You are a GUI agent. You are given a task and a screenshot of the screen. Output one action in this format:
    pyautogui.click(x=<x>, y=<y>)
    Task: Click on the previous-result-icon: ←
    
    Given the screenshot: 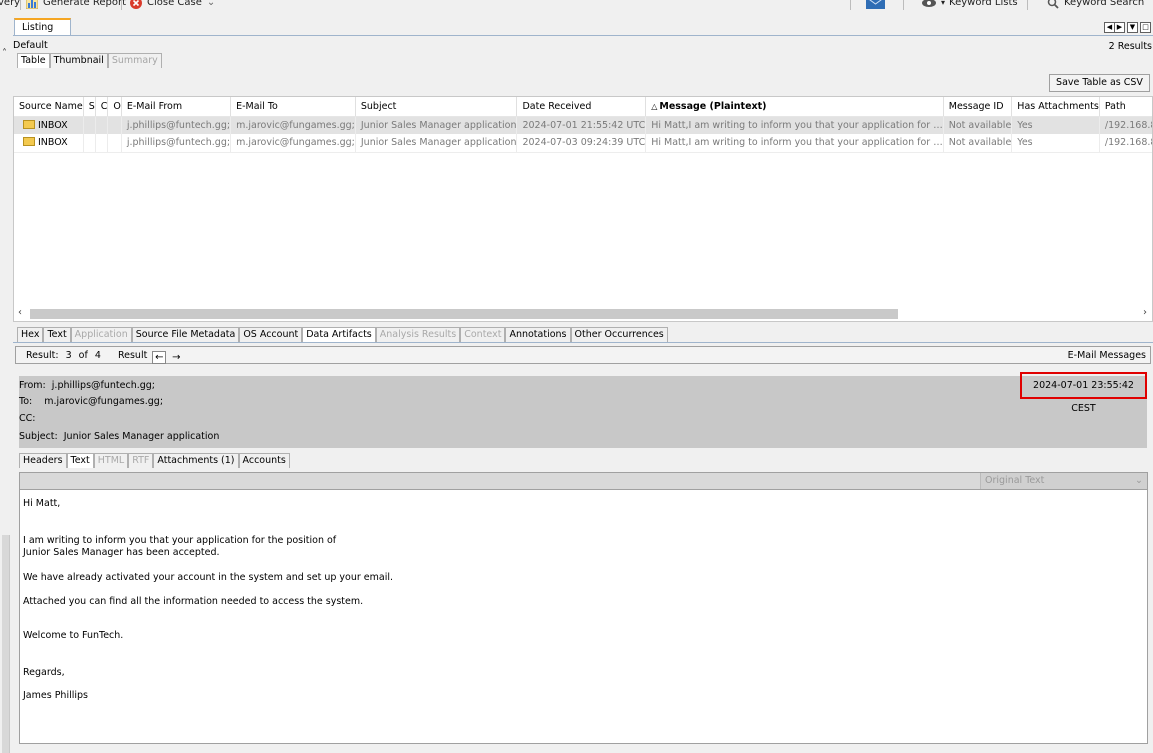 What is the action you would take?
    pyautogui.click(x=159, y=357)
    